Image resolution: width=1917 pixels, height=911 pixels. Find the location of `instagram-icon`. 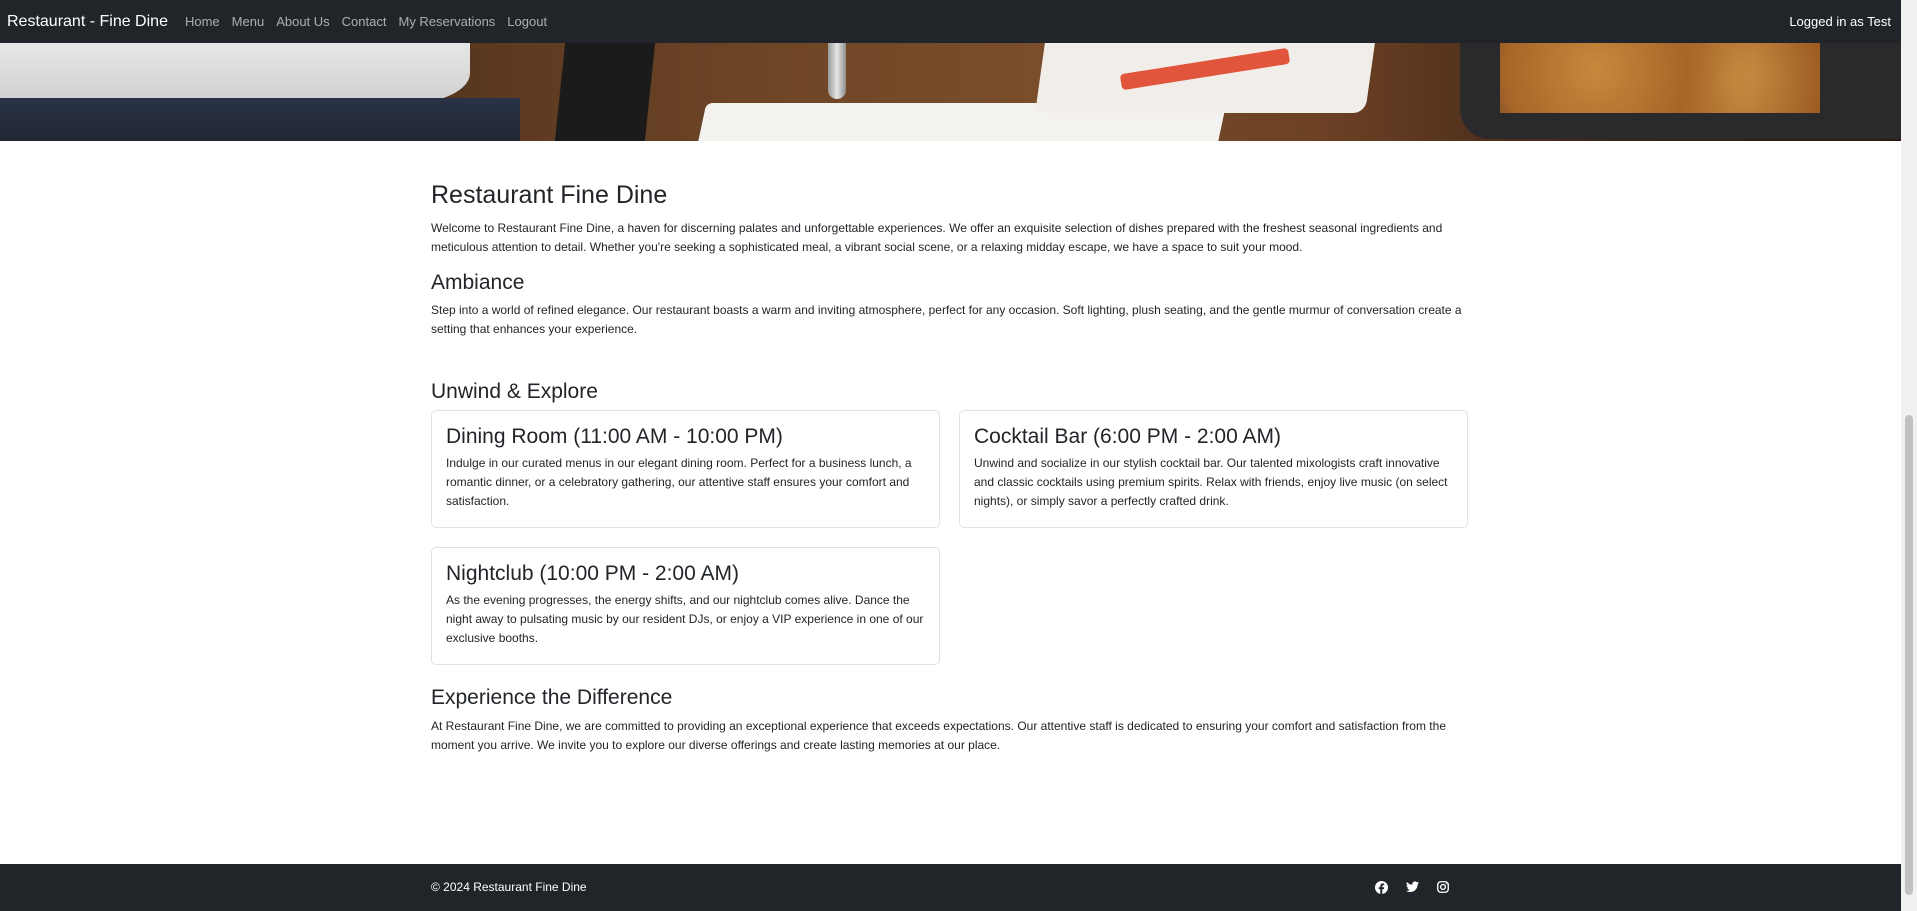

instagram-icon is located at coordinates (1443, 887).